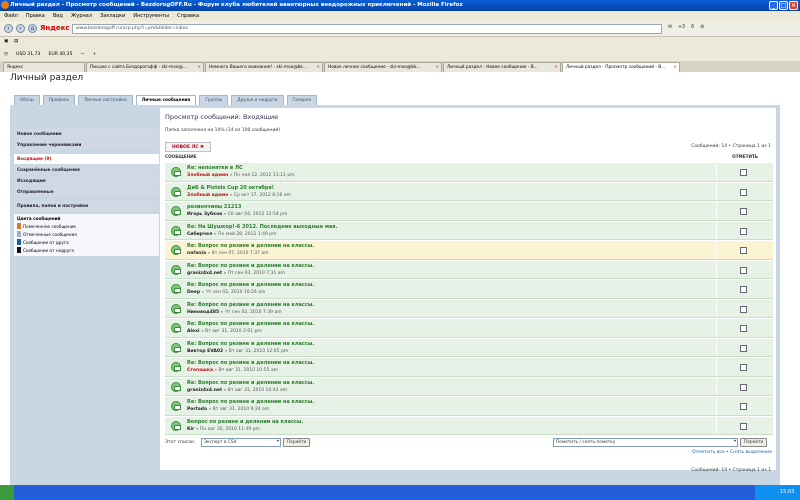  What do you see at coordinates (166, 100) in the screenshot?
I see `tab-private-messages: Личные сообщения` at bounding box center [166, 100].